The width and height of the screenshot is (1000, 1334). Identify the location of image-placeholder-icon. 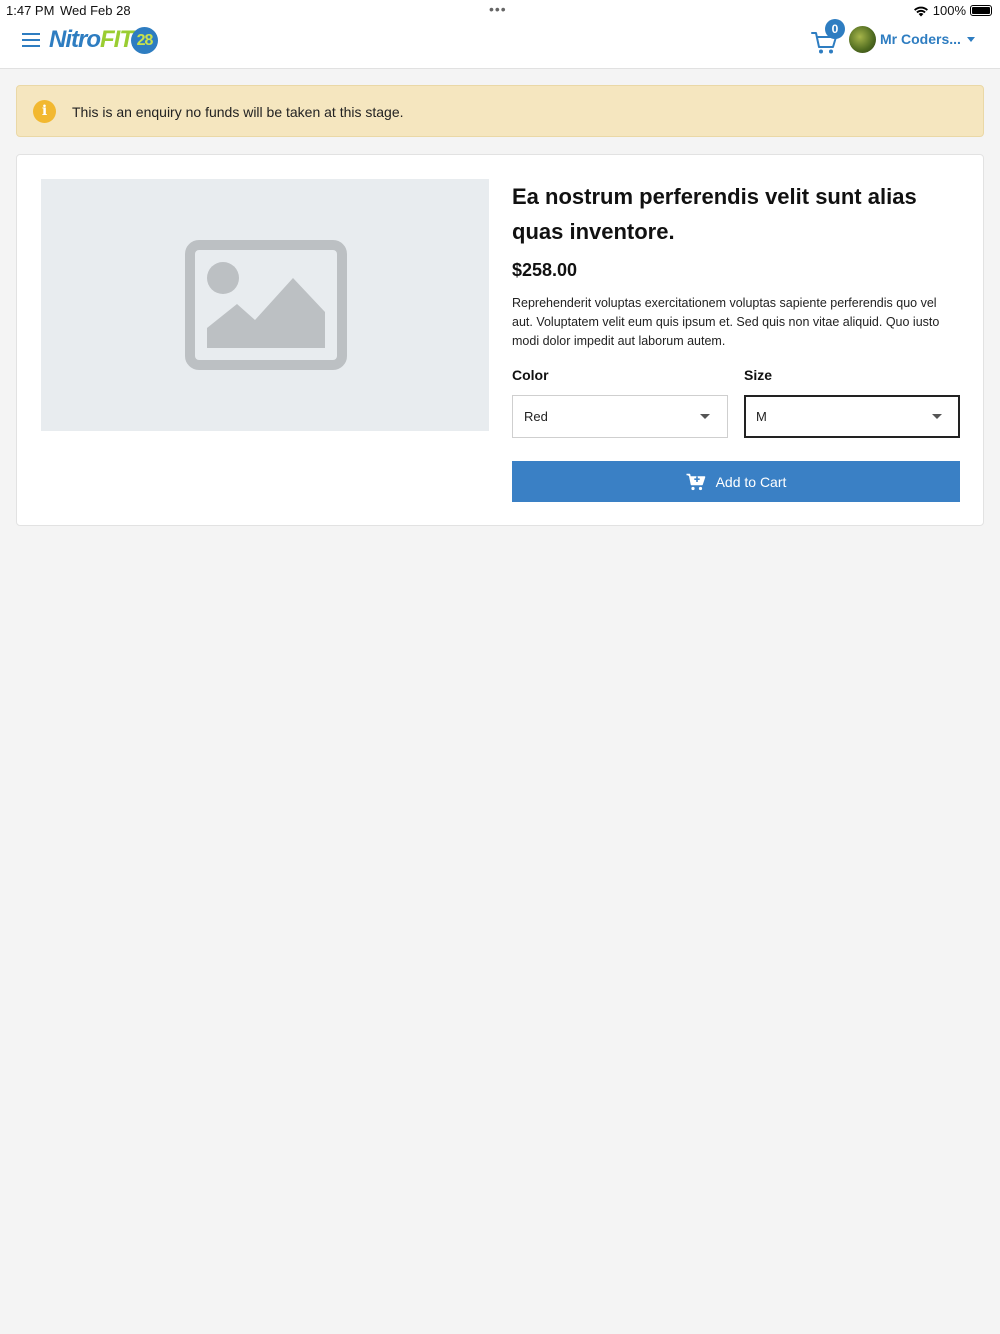
(266, 305).